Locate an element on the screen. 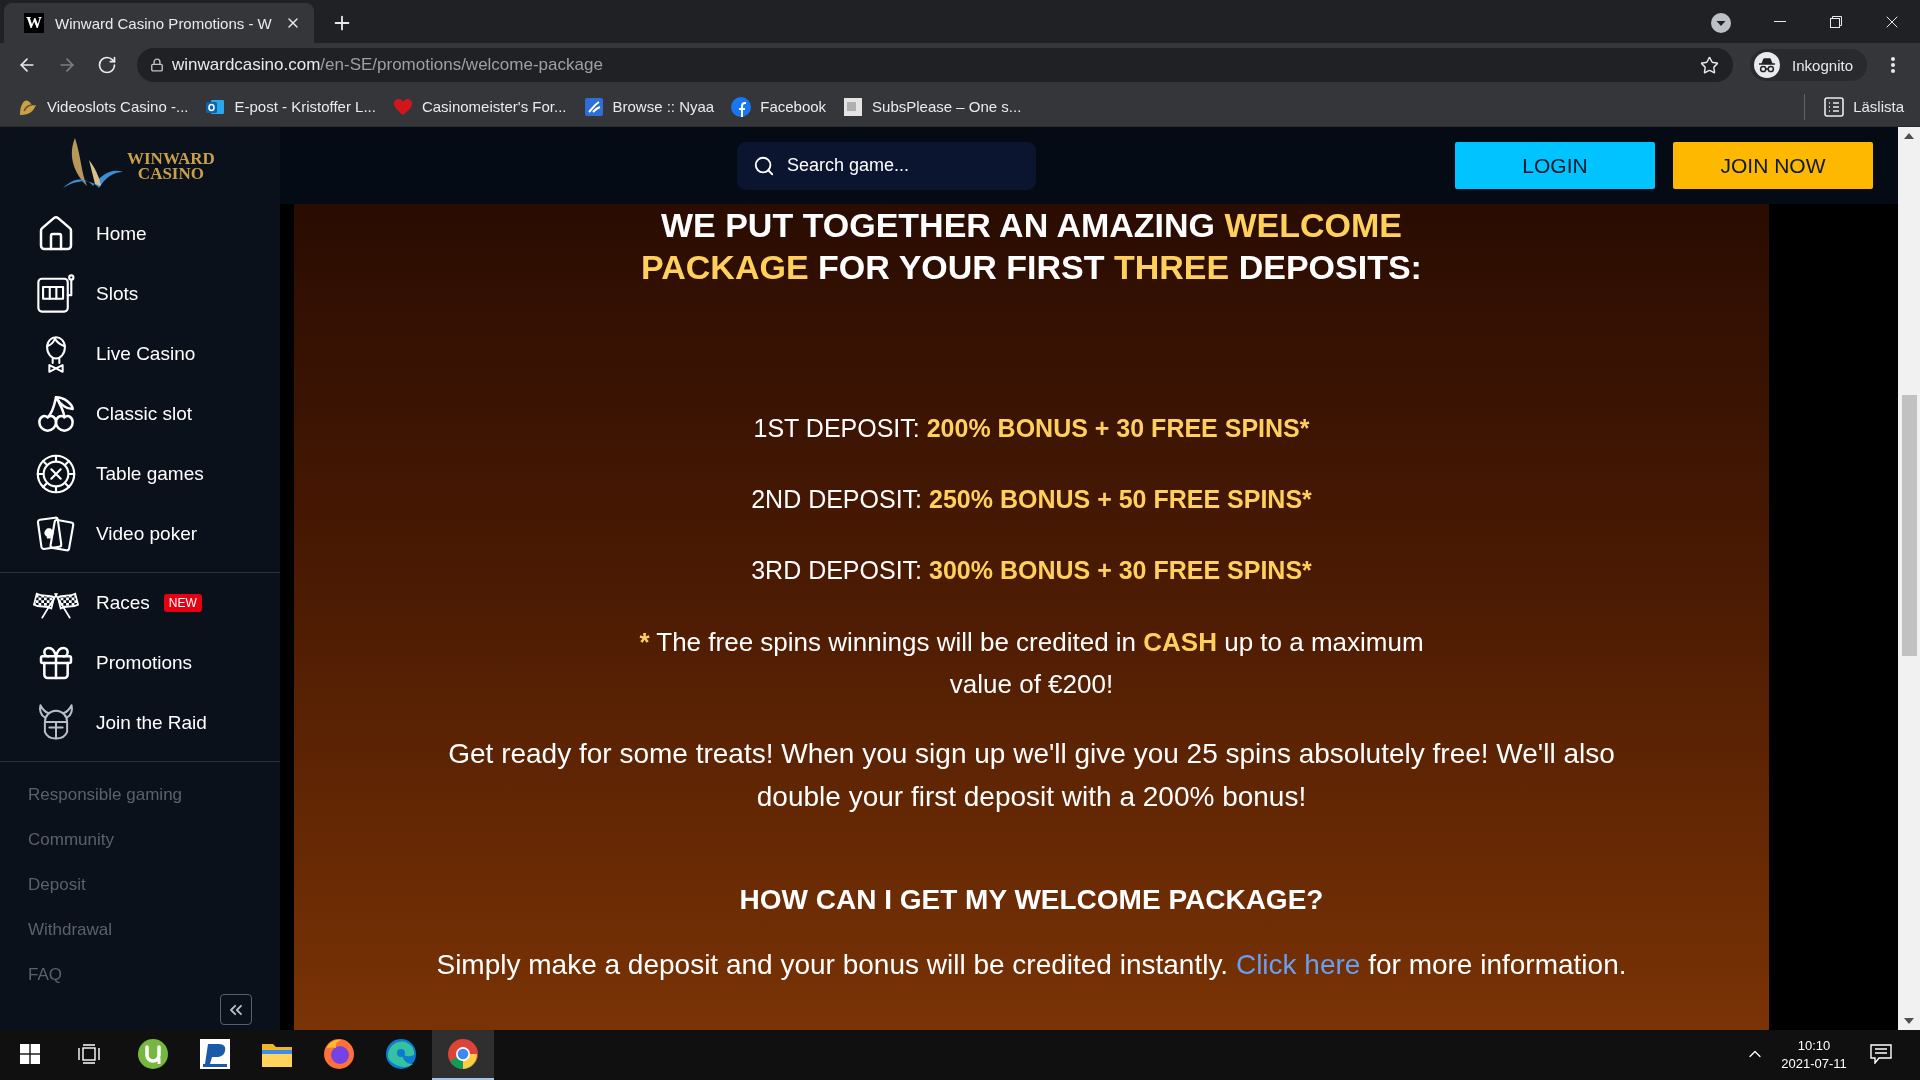 This screenshot has height=1080, width=1920. clock-time: 10:10 is located at coordinates (1814, 1046).